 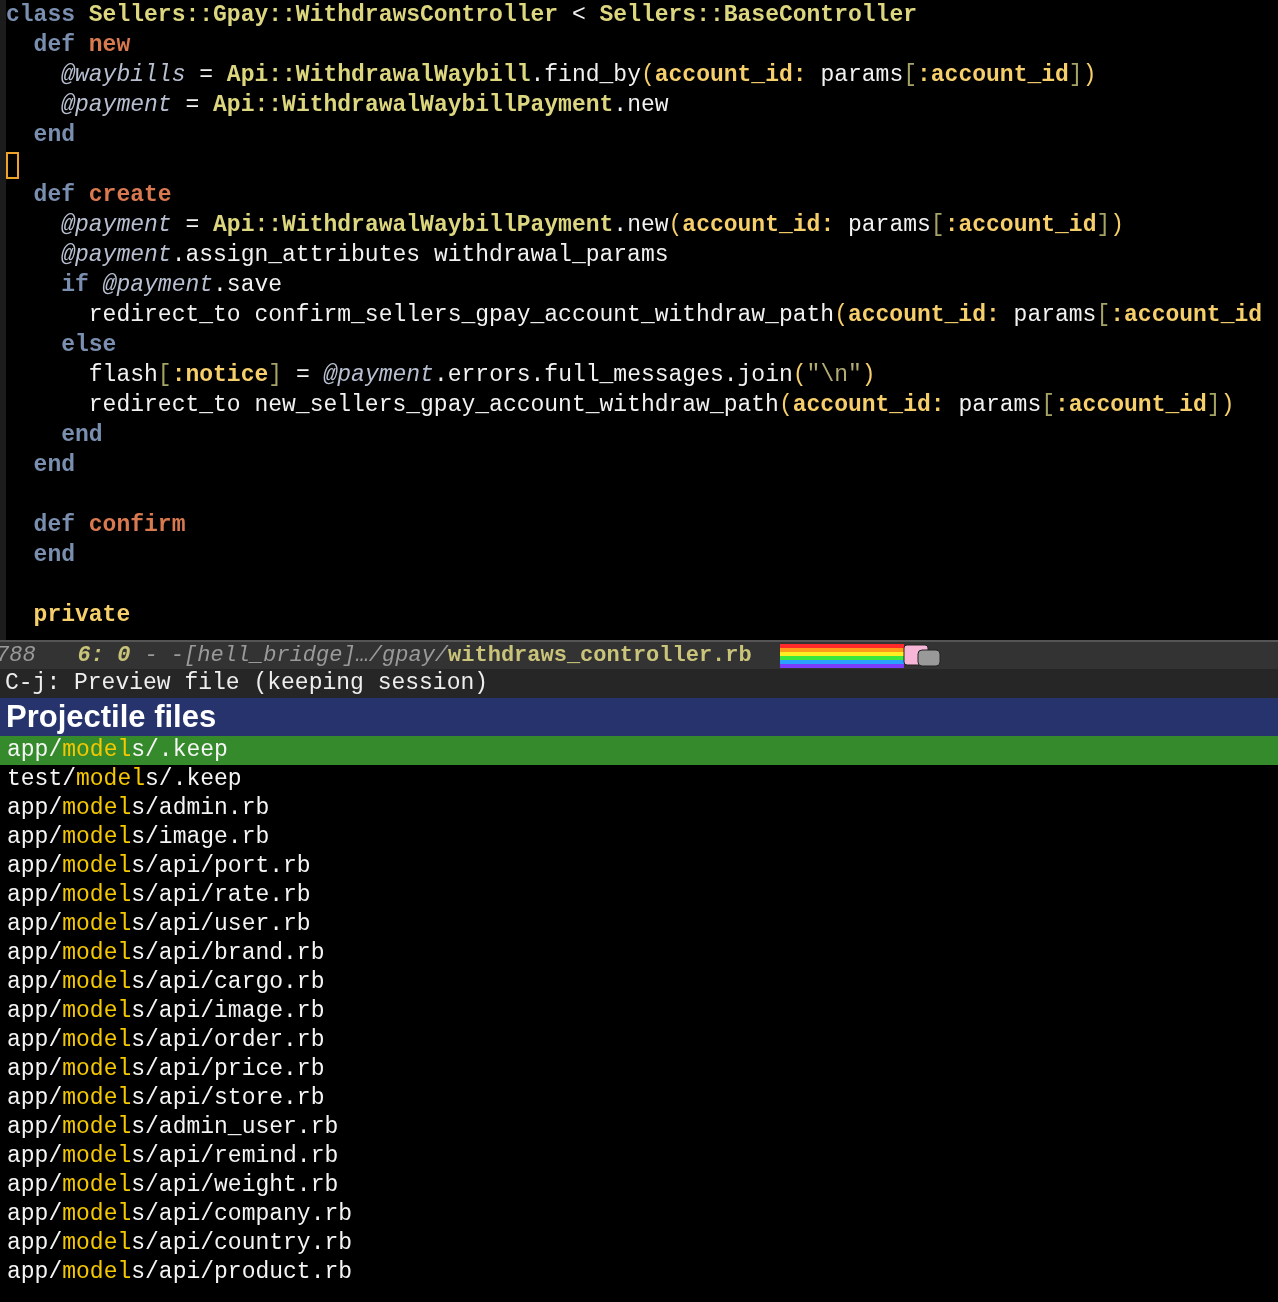 I want to click on code-line: def create, so click(x=102, y=195).